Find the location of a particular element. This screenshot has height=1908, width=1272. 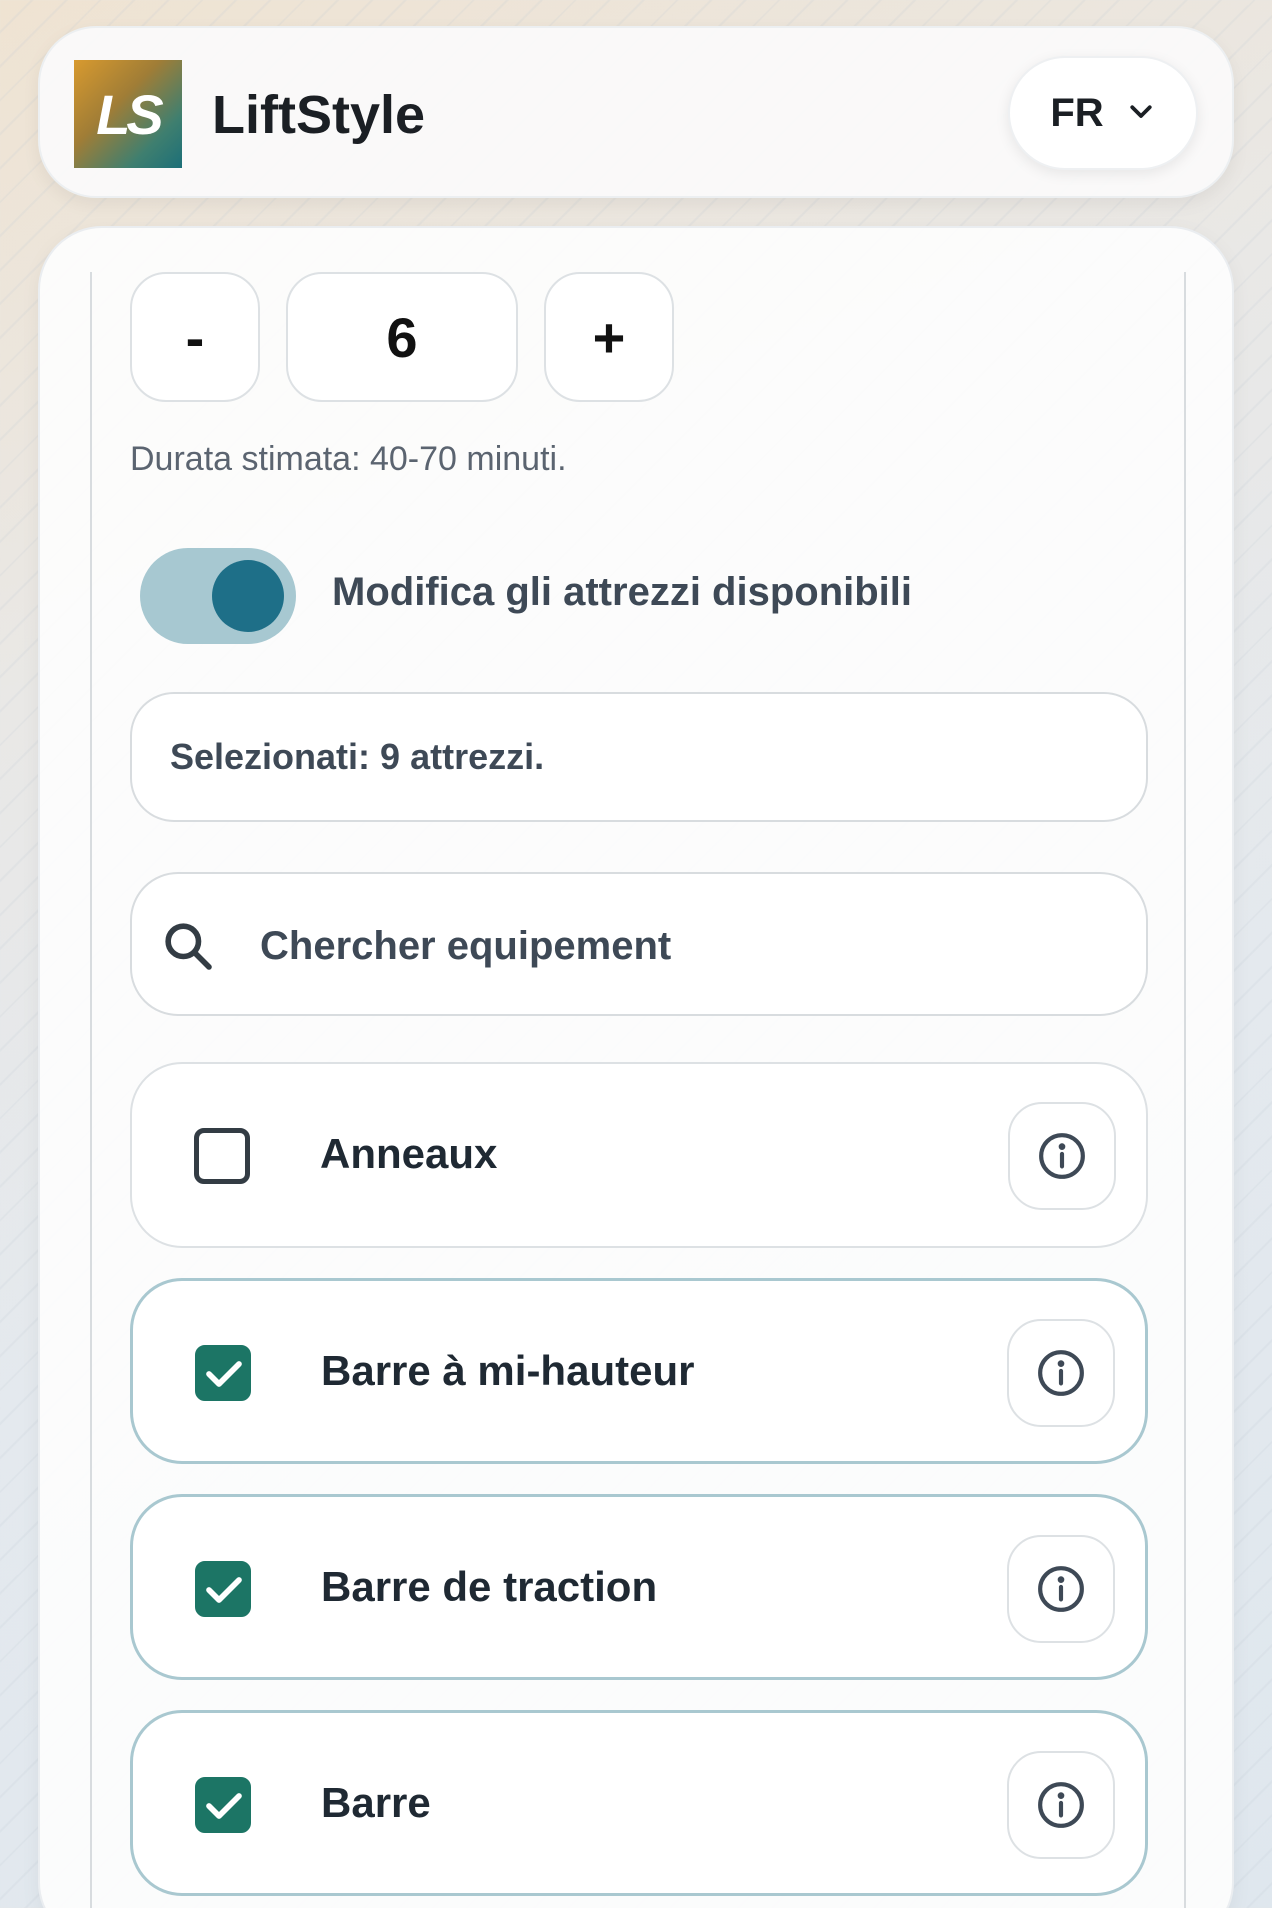

equipment-search is located at coordinates (639, 944).